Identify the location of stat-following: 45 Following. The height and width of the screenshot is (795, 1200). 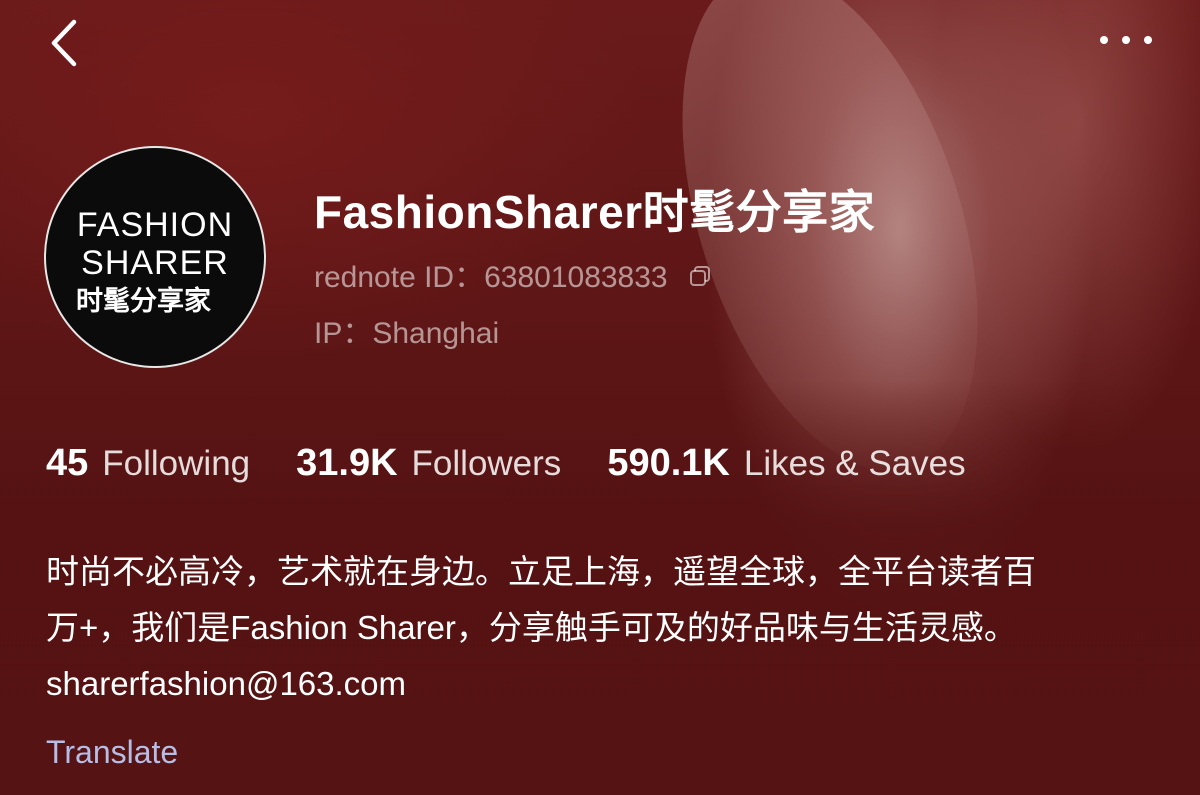
(148, 463).